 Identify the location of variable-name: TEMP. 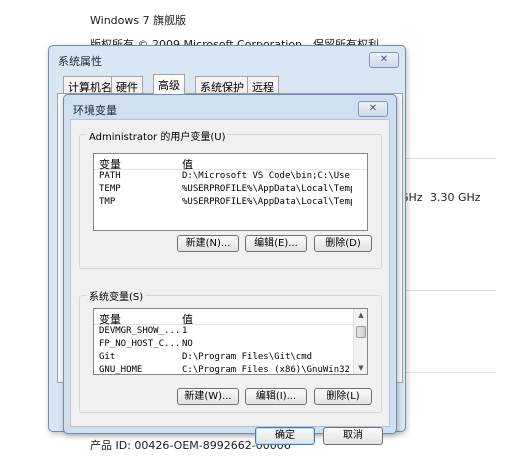
(110, 189).